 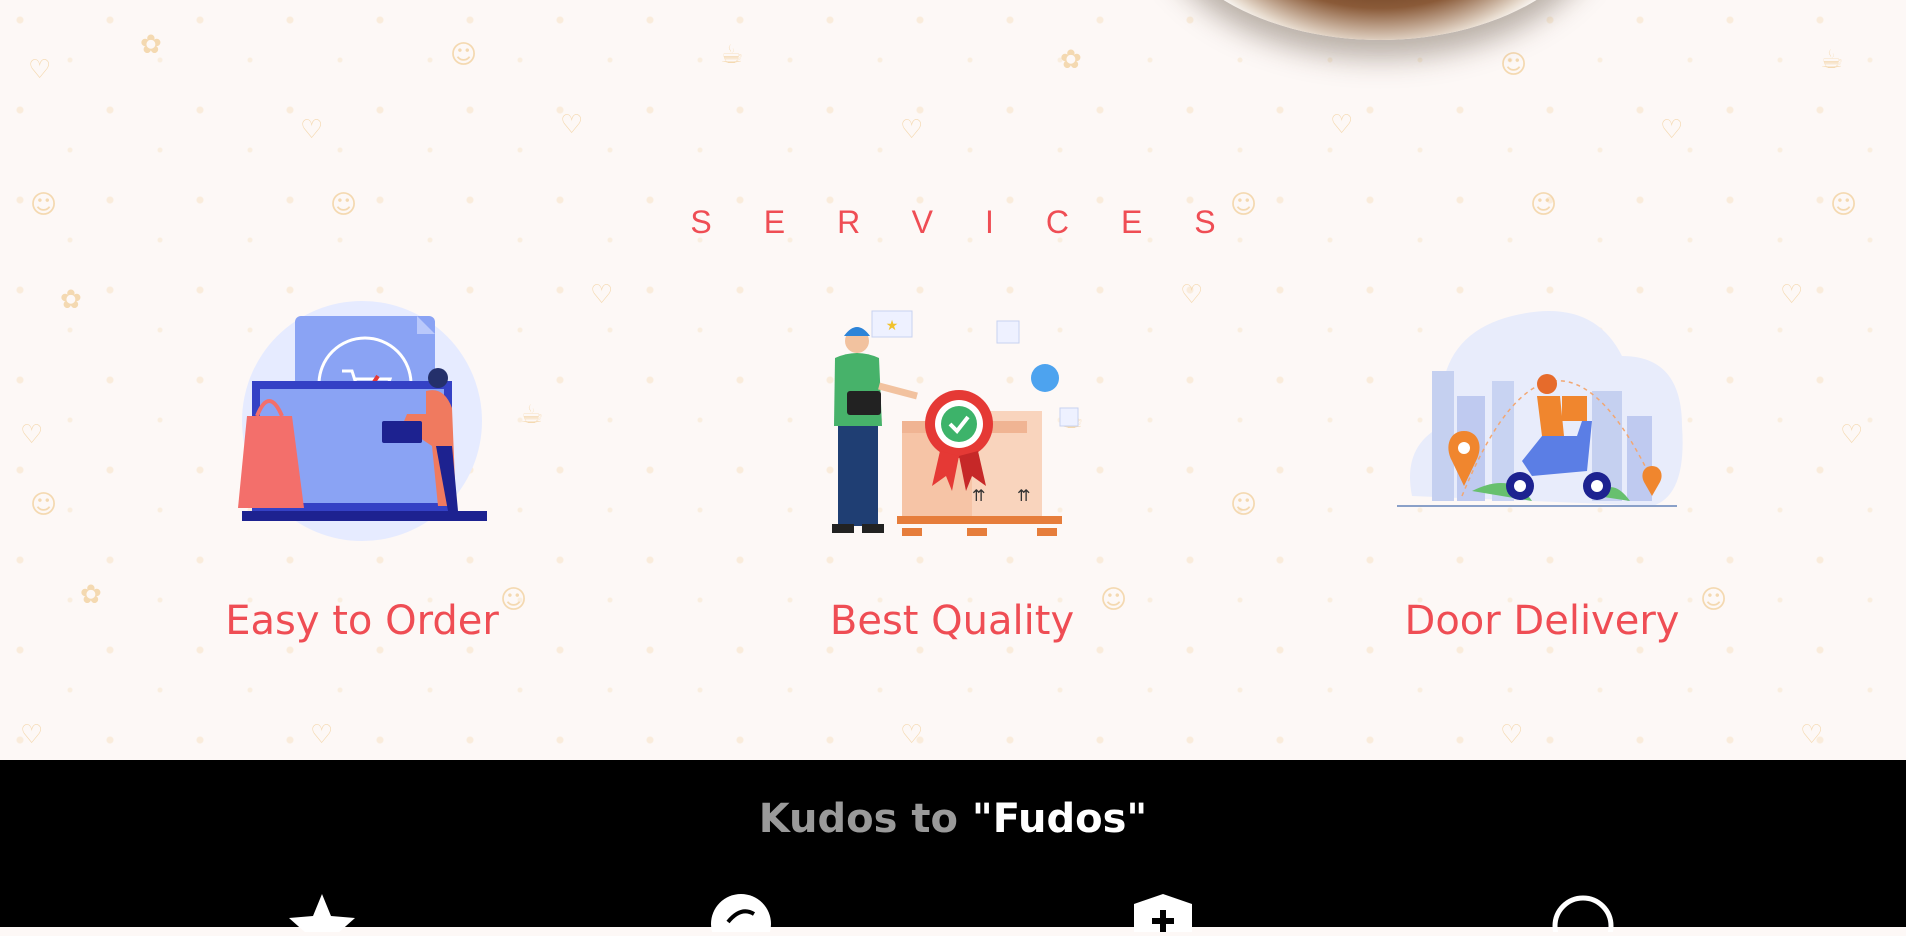 I want to click on kudos-heading: Kudos to "Fudos", so click(x=953, y=819).